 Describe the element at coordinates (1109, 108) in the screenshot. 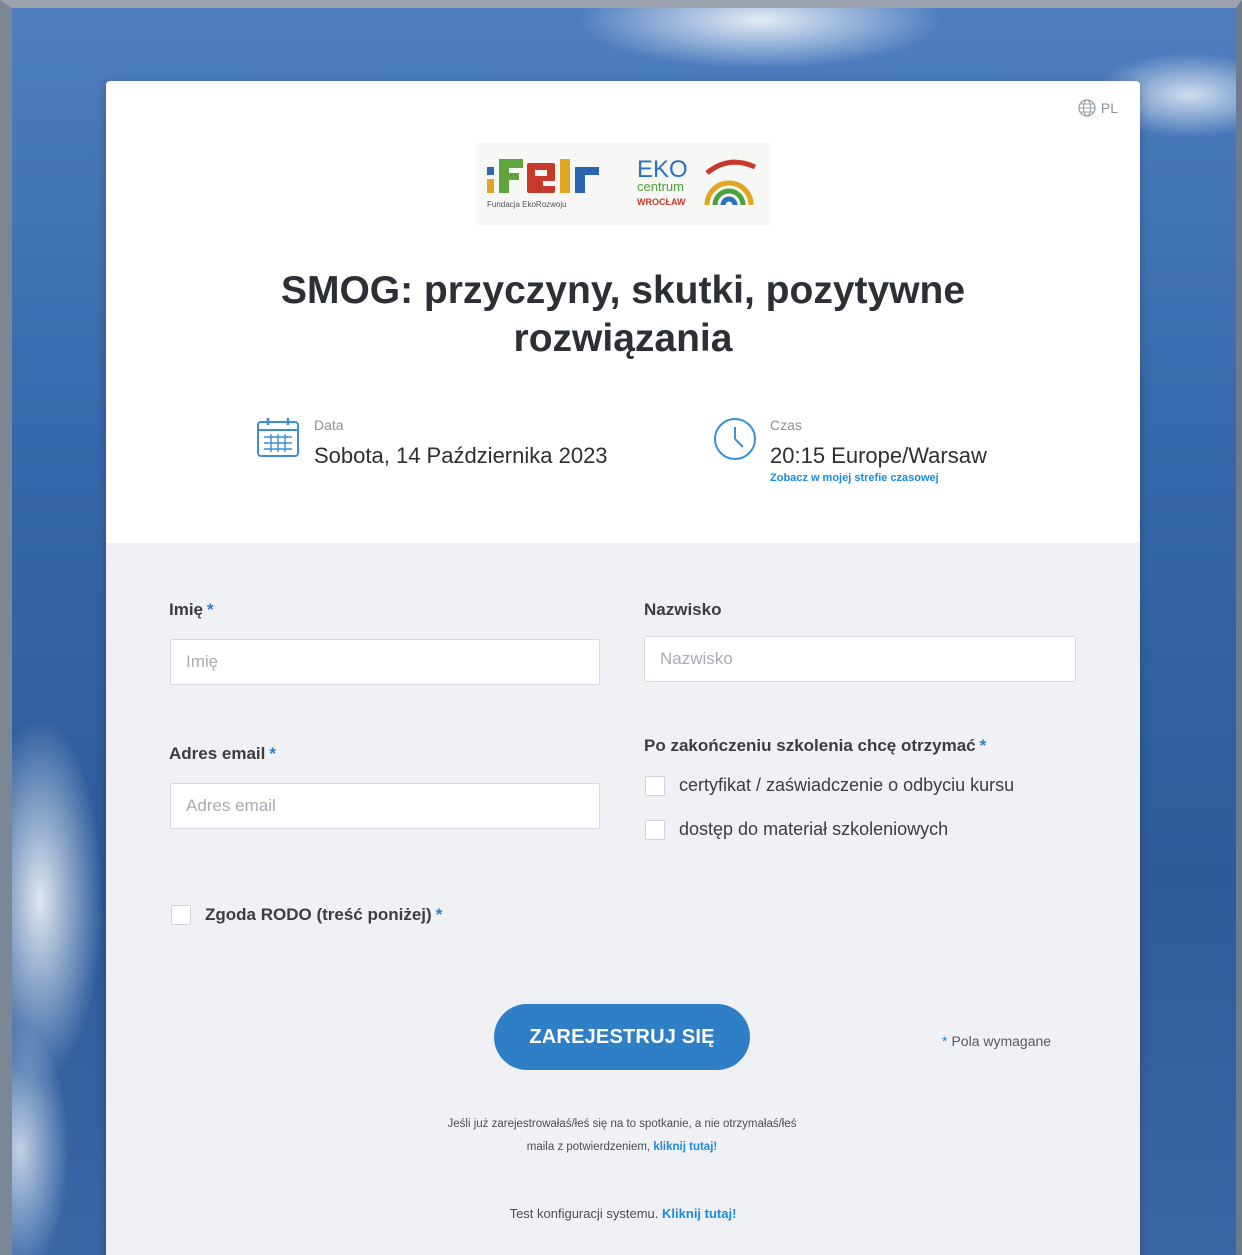

I see `language-code: PL` at that location.